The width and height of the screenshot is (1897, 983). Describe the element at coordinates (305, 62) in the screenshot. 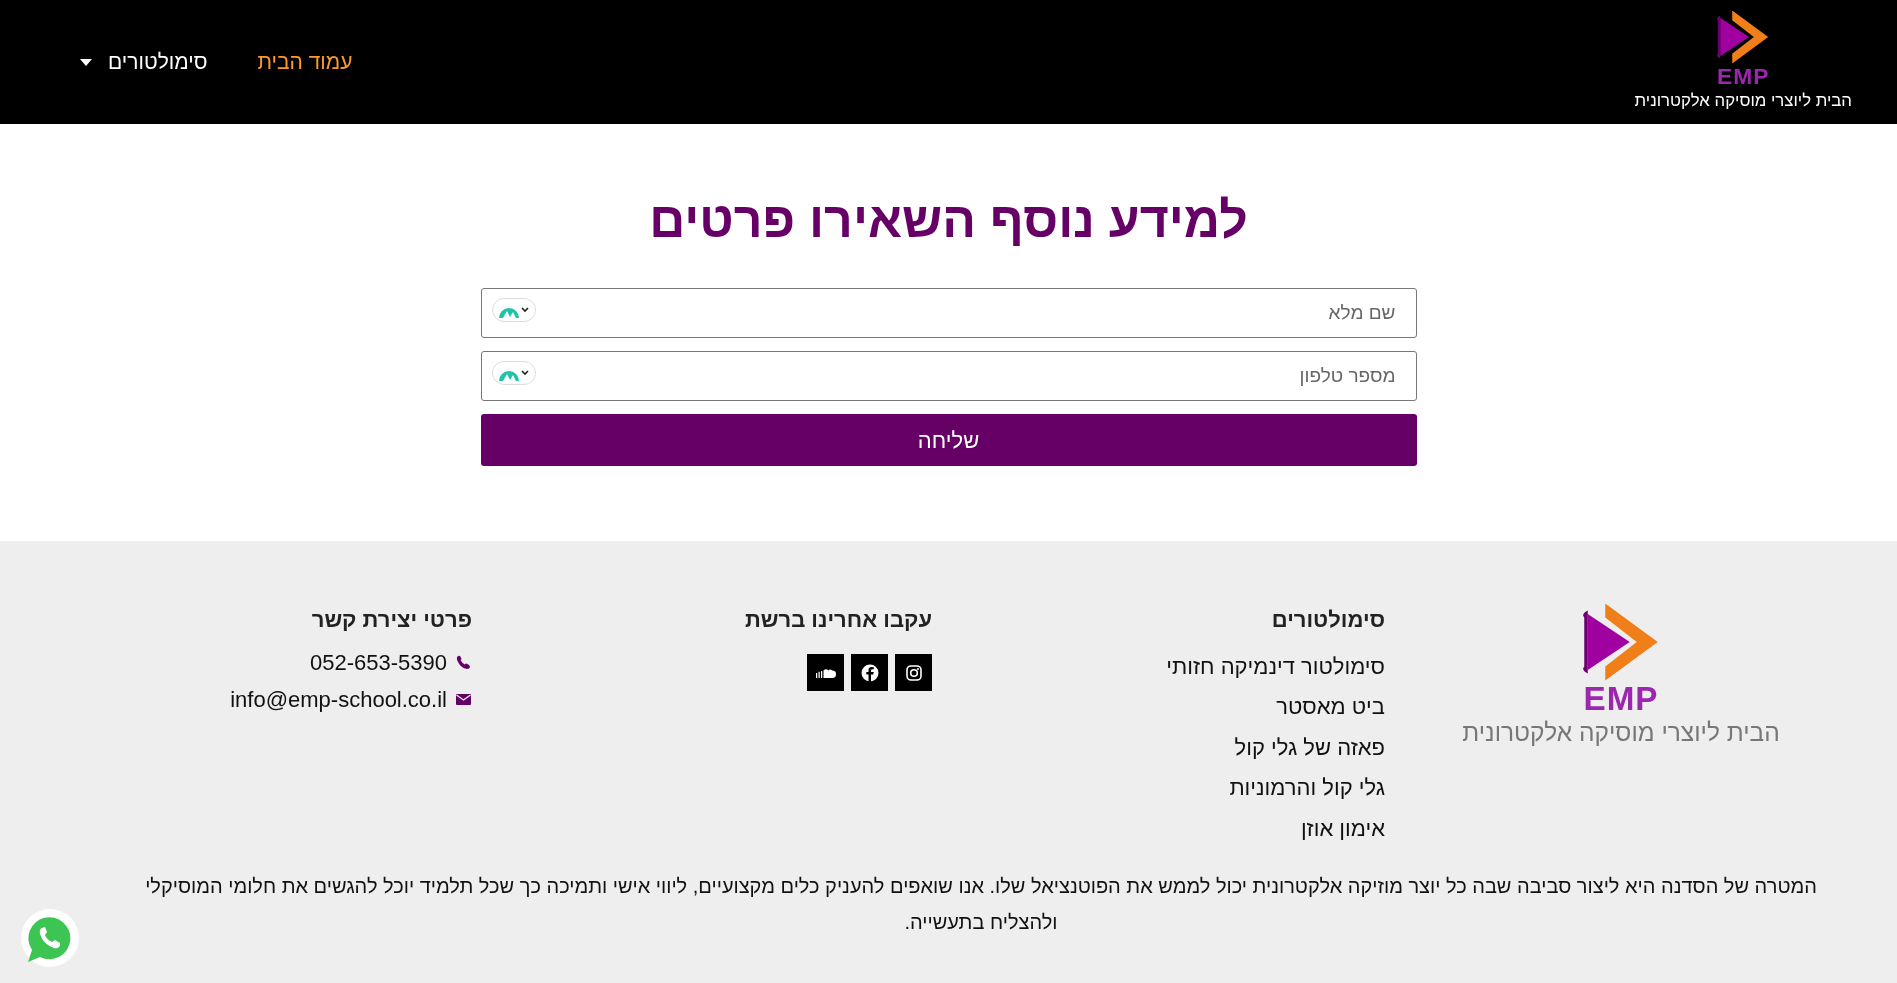

I see `nav-link: עמוד הבית` at that location.